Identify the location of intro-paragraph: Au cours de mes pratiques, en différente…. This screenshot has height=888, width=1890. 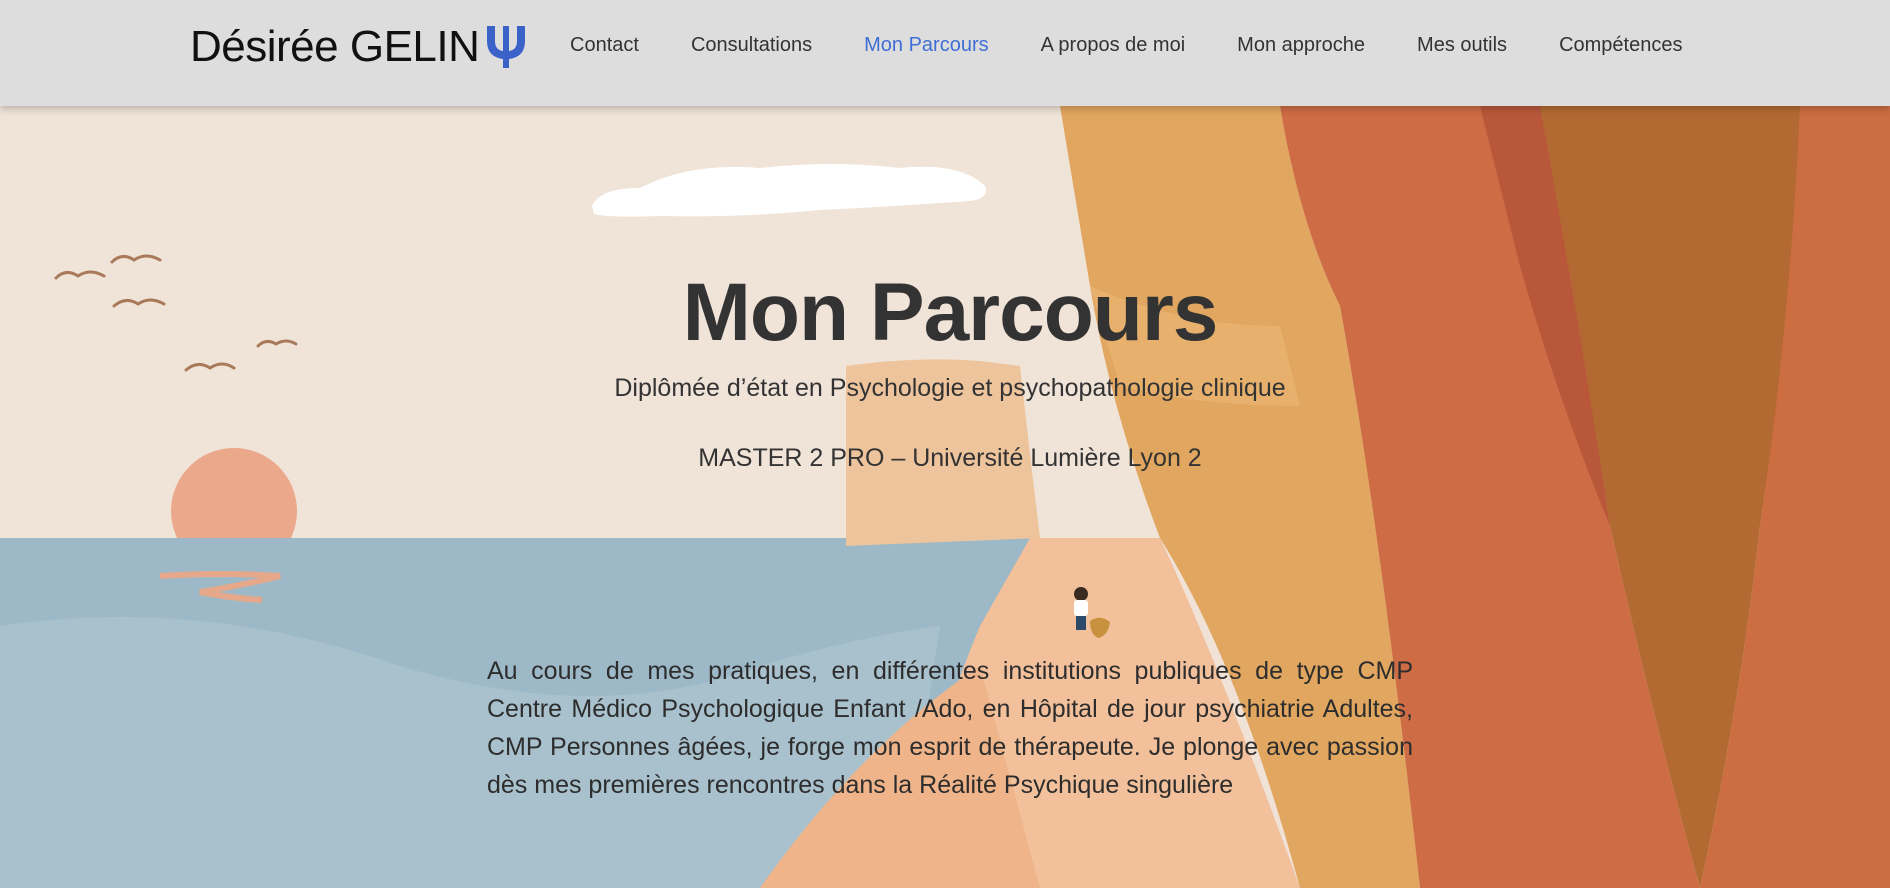
(950, 728).